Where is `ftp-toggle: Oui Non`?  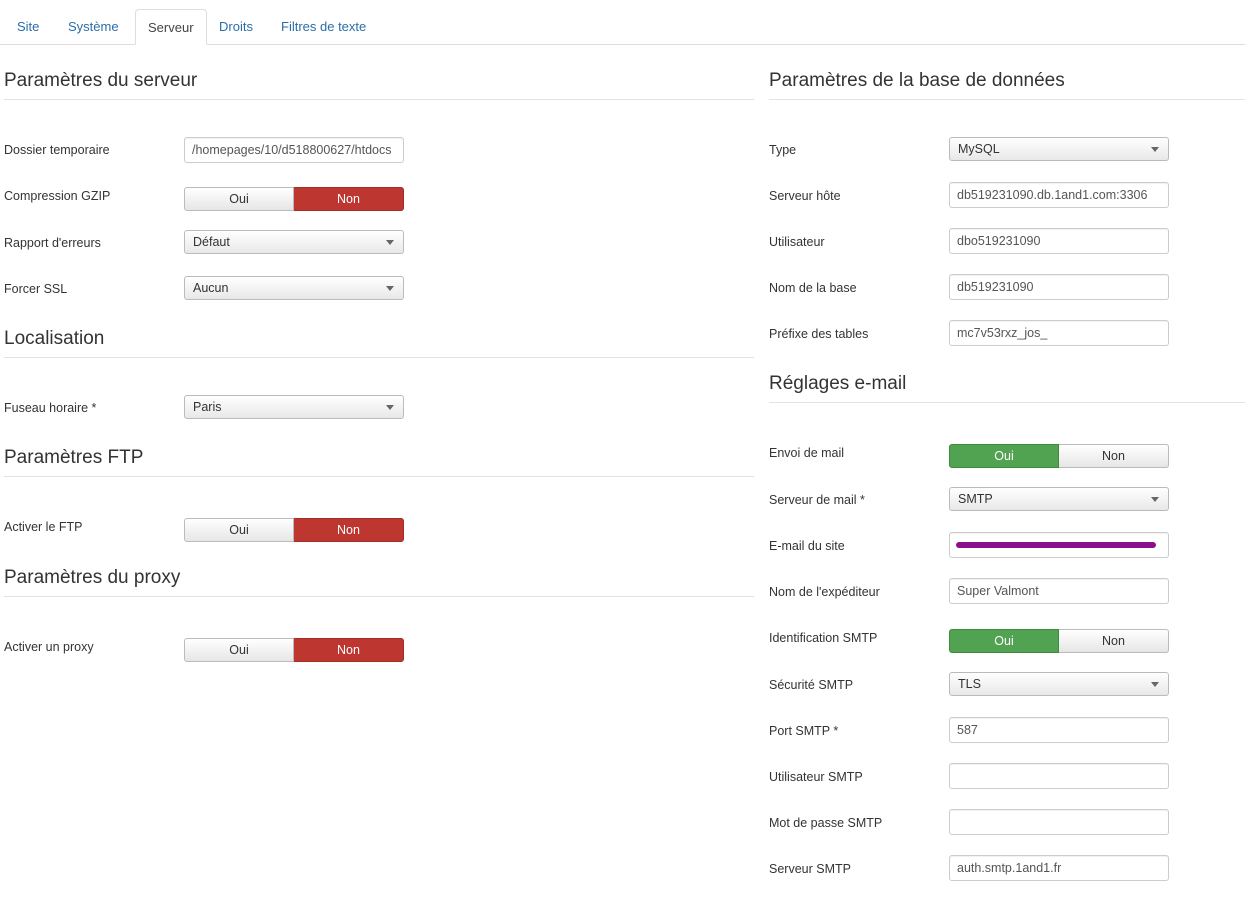 ftp-toggle: Oui Non is located at coordinates (294, 530).